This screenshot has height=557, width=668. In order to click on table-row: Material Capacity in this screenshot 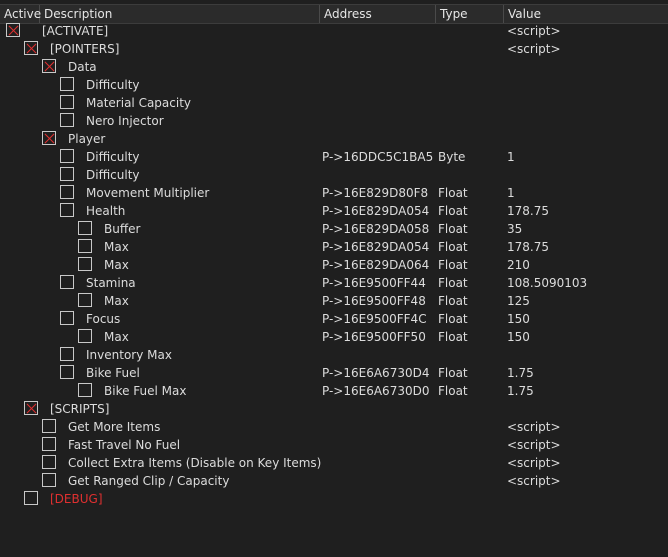, I will do `click(334, 103)`.